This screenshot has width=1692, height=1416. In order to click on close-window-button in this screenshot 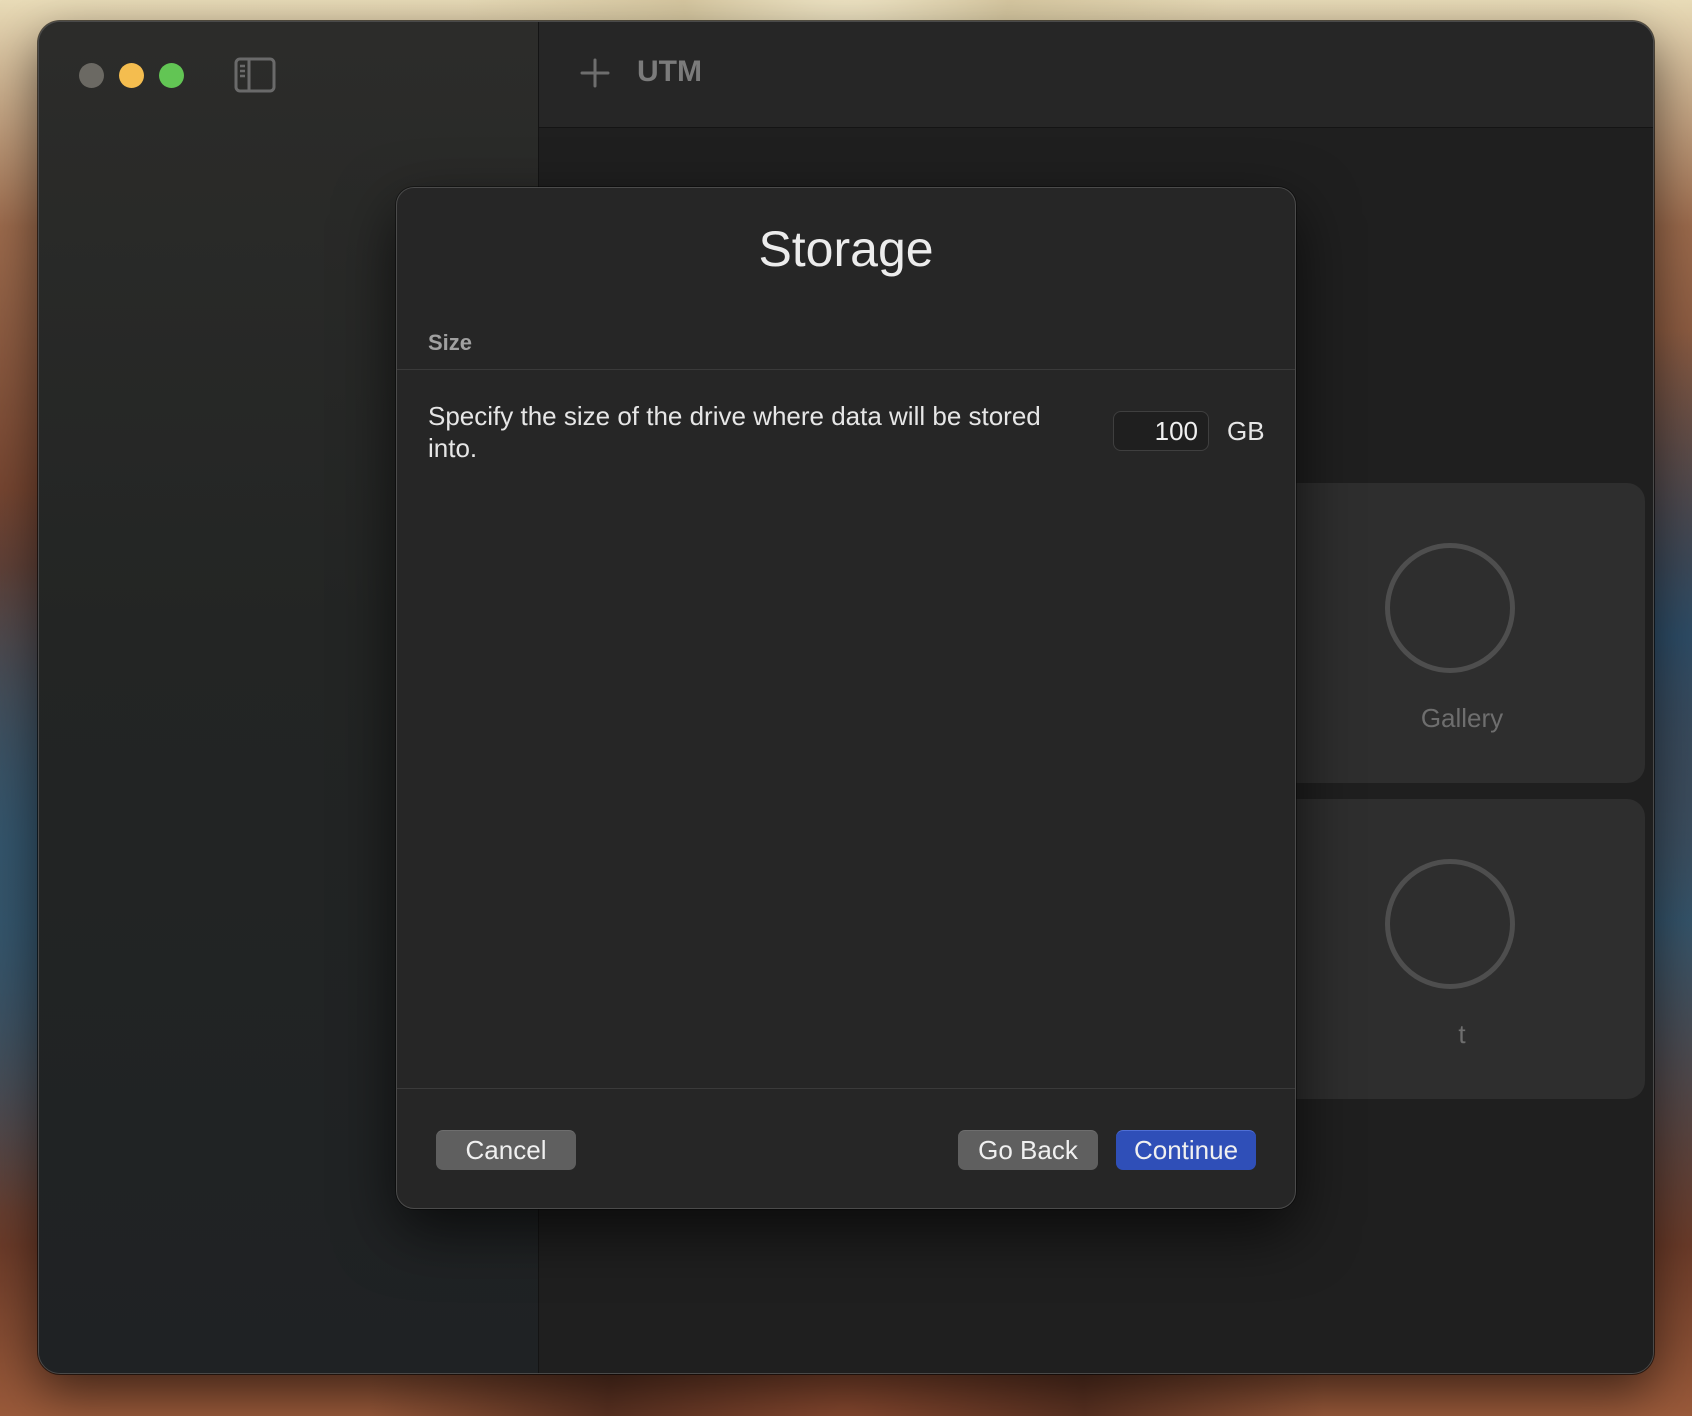, I will do `click(91, 75)`.